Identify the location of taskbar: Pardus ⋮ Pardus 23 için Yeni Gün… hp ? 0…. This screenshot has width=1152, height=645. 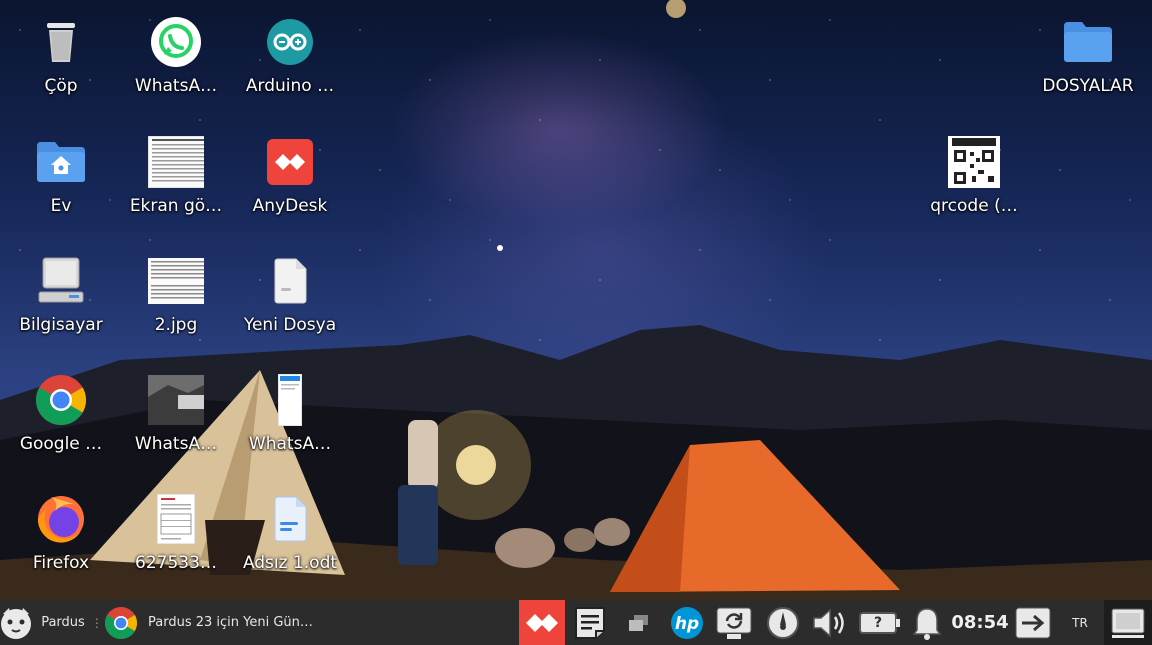
(576, 622).